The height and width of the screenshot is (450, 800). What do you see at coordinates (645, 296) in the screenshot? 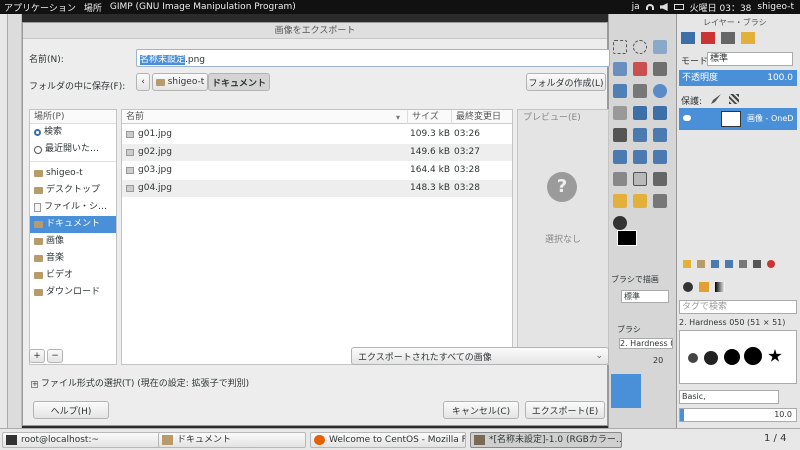
I see `paint-mode: 標準` at bounding box center [645, 296].